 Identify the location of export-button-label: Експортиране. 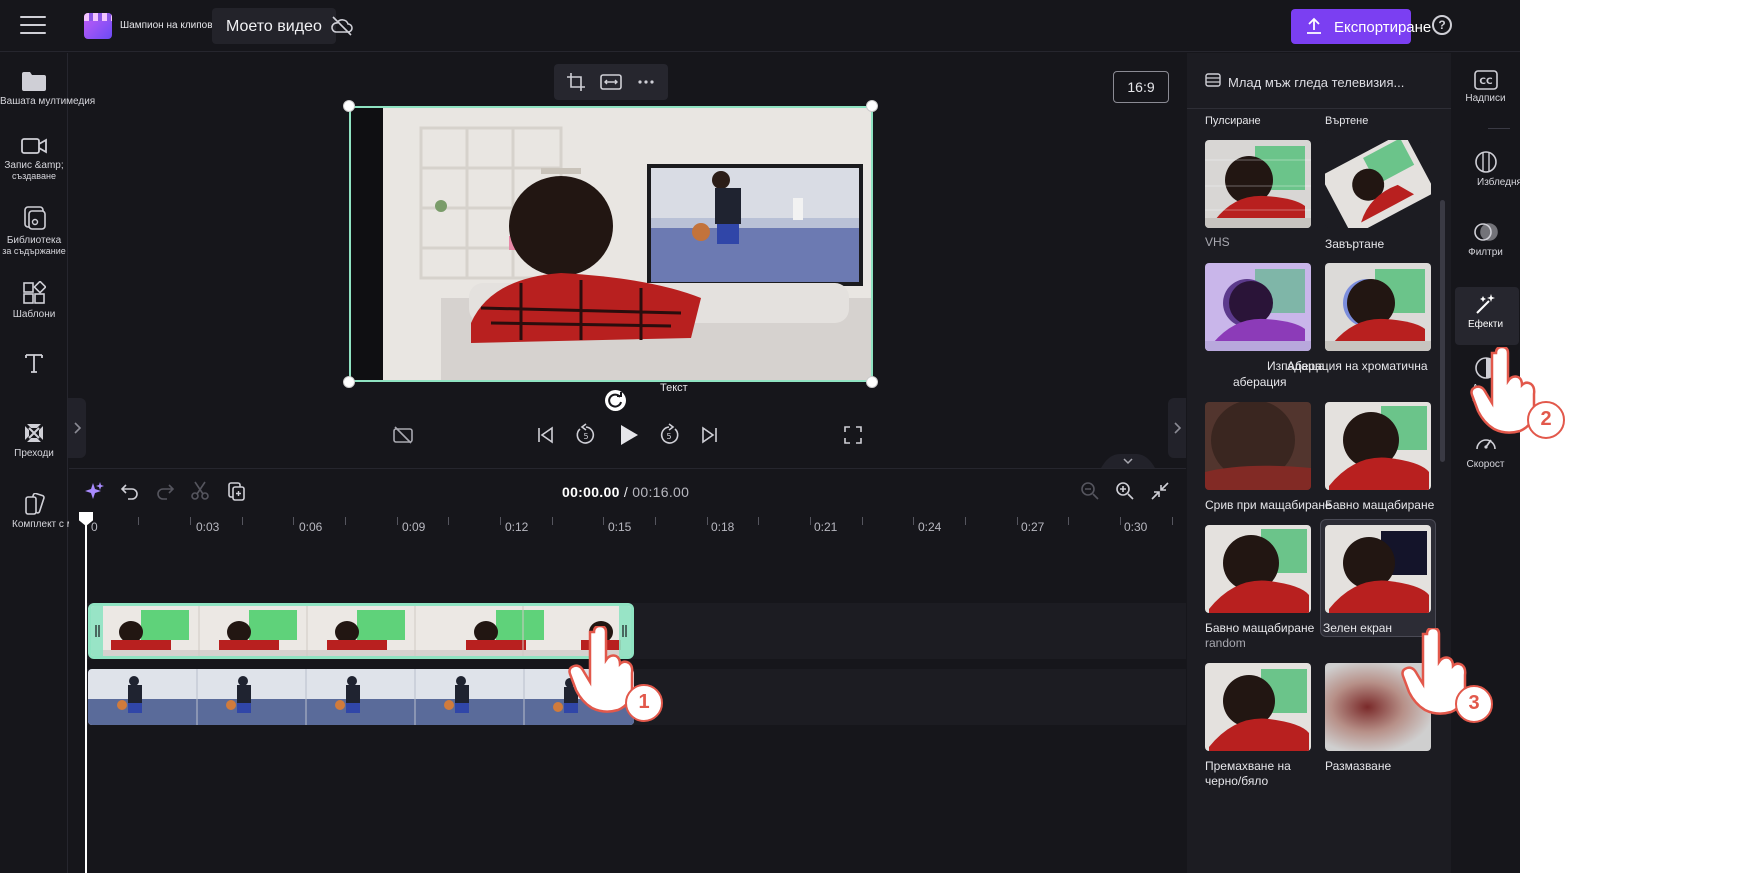
(1383, 27).